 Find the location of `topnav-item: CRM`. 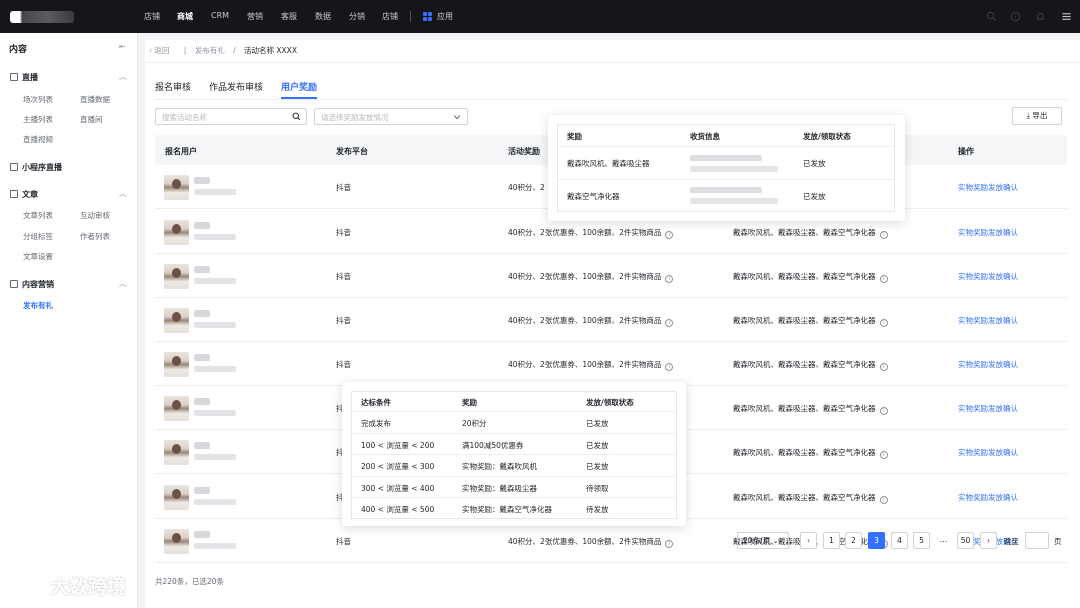

topnav-item: CRM is located at coordinates (220, 15).